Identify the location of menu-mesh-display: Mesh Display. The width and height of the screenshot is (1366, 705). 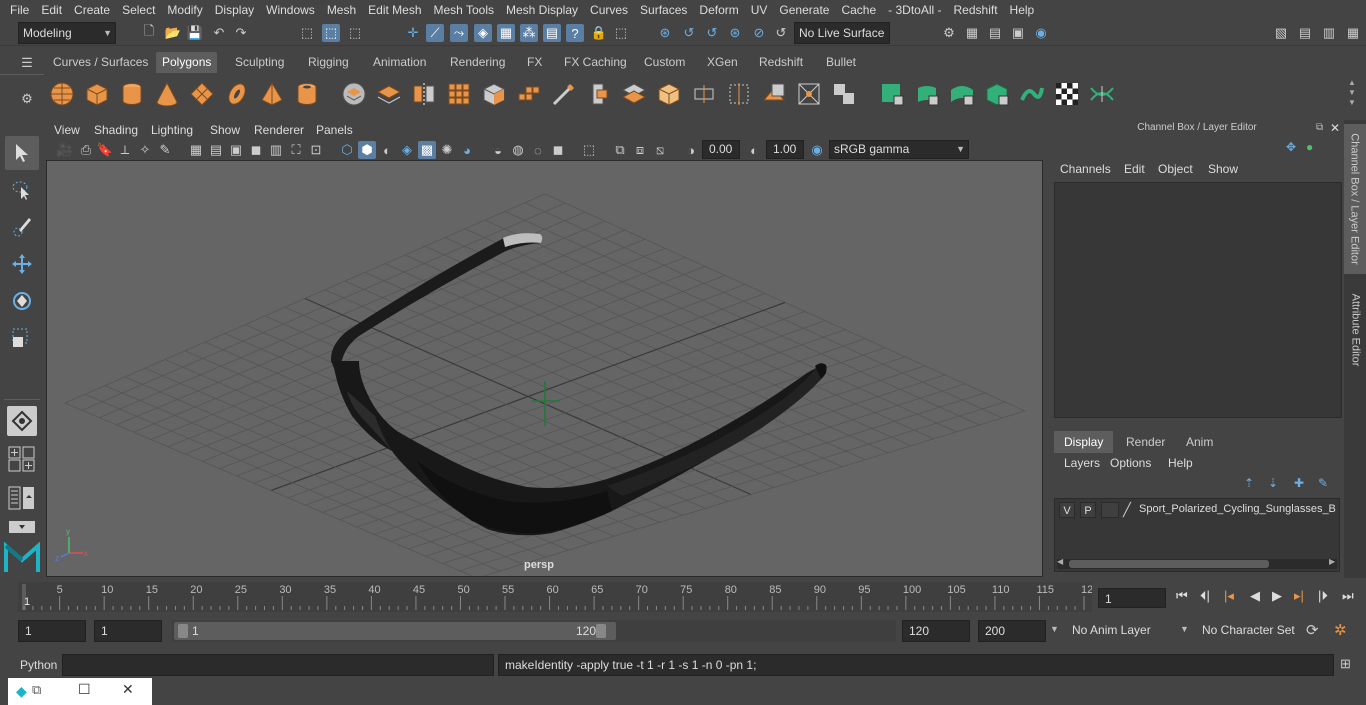
(542, 10).